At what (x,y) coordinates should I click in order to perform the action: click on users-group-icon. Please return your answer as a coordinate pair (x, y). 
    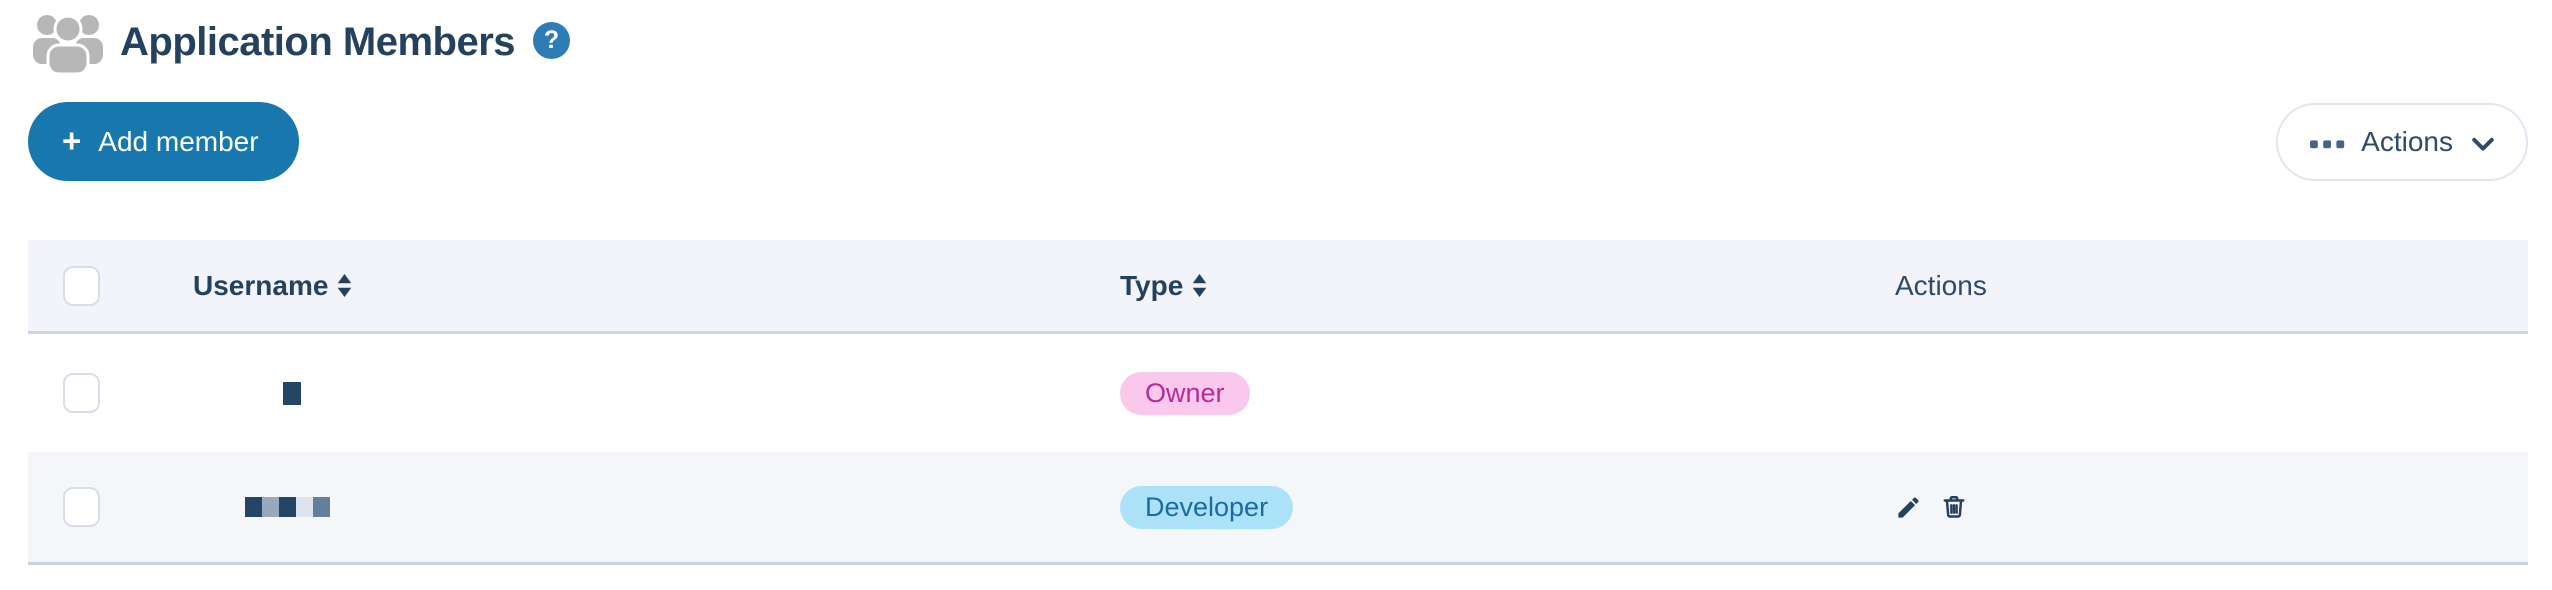
    Looking at the image, I should click on (68, 42).